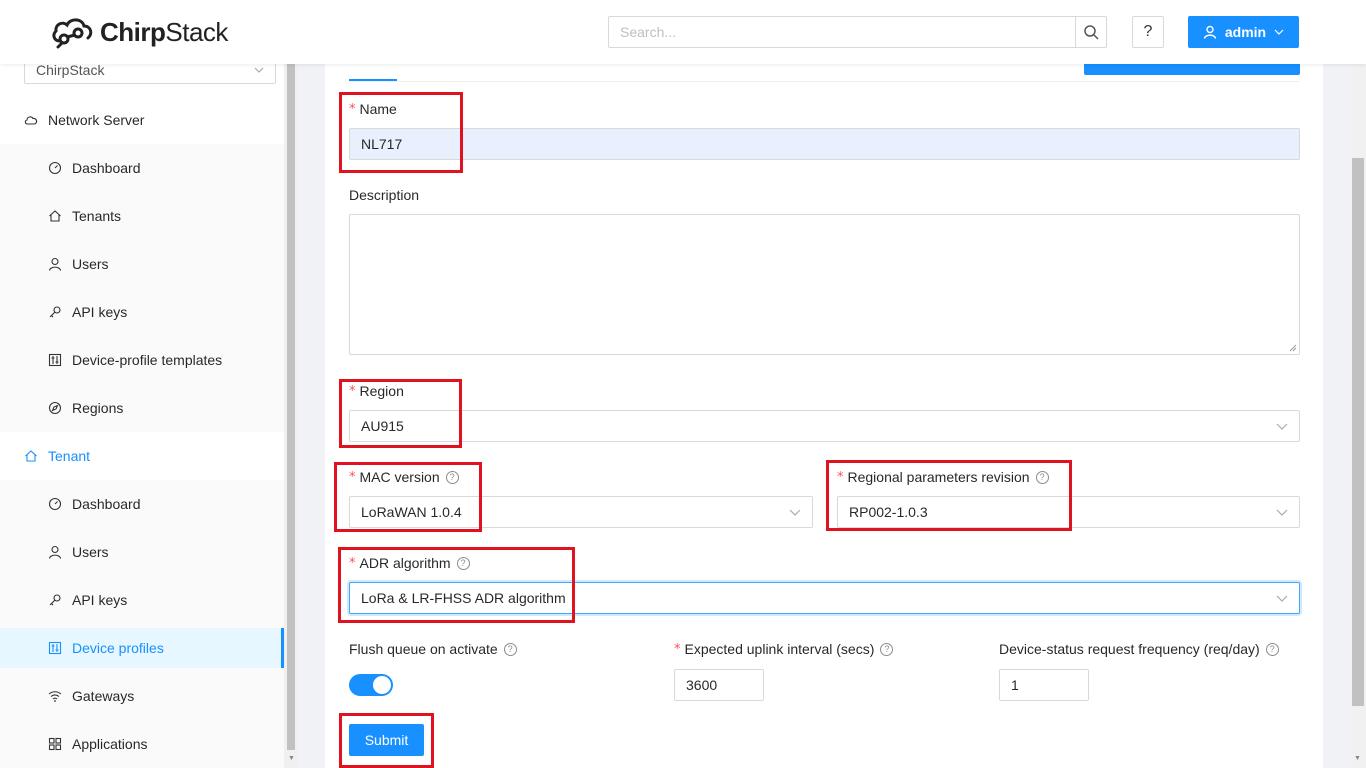 The width and height of the screenshot is (1366, 768). I want to click on chirpstack-logo: ChirpStack, so click(139, 32).